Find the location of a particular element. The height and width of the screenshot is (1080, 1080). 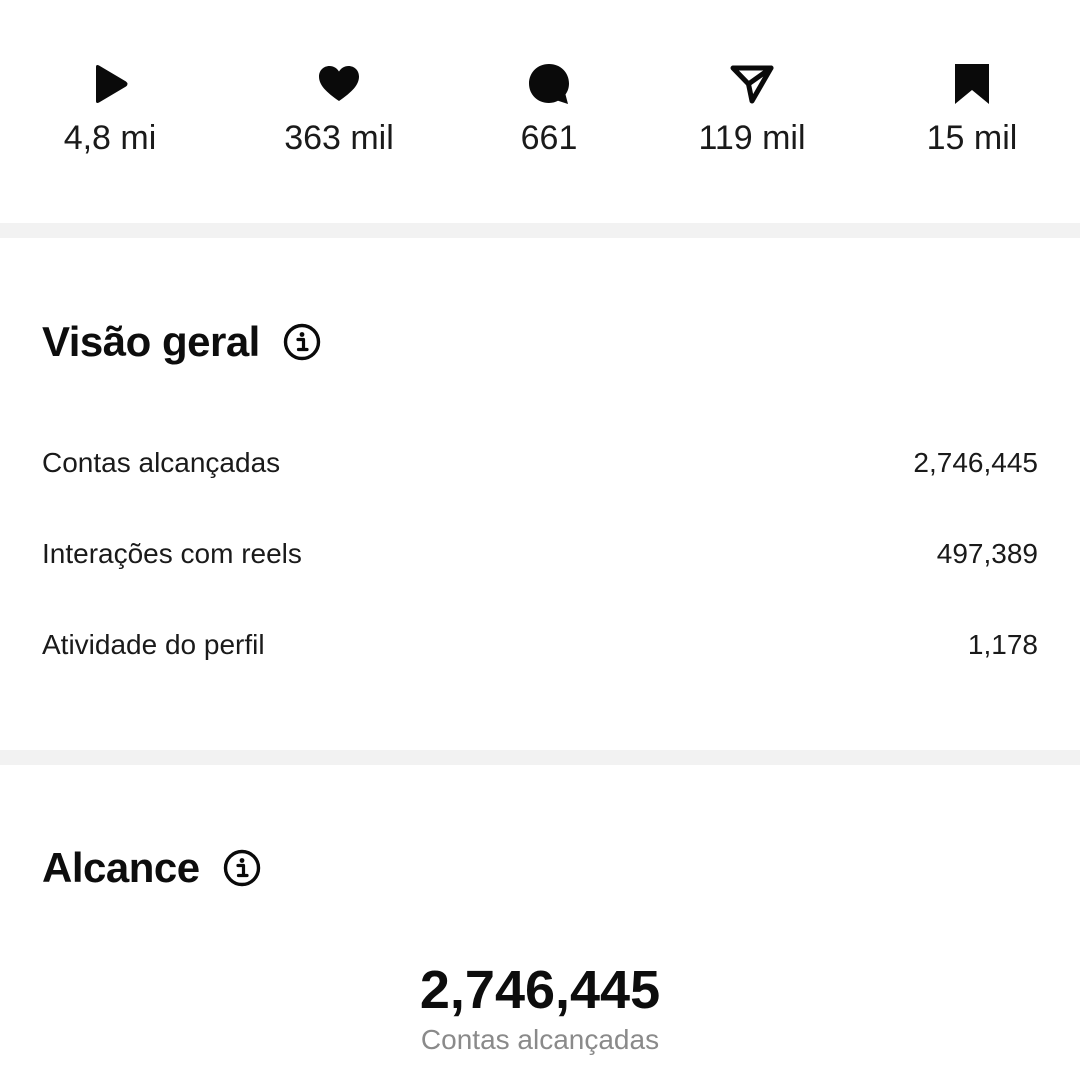

heart-icon is located at coordinates (339, 84).